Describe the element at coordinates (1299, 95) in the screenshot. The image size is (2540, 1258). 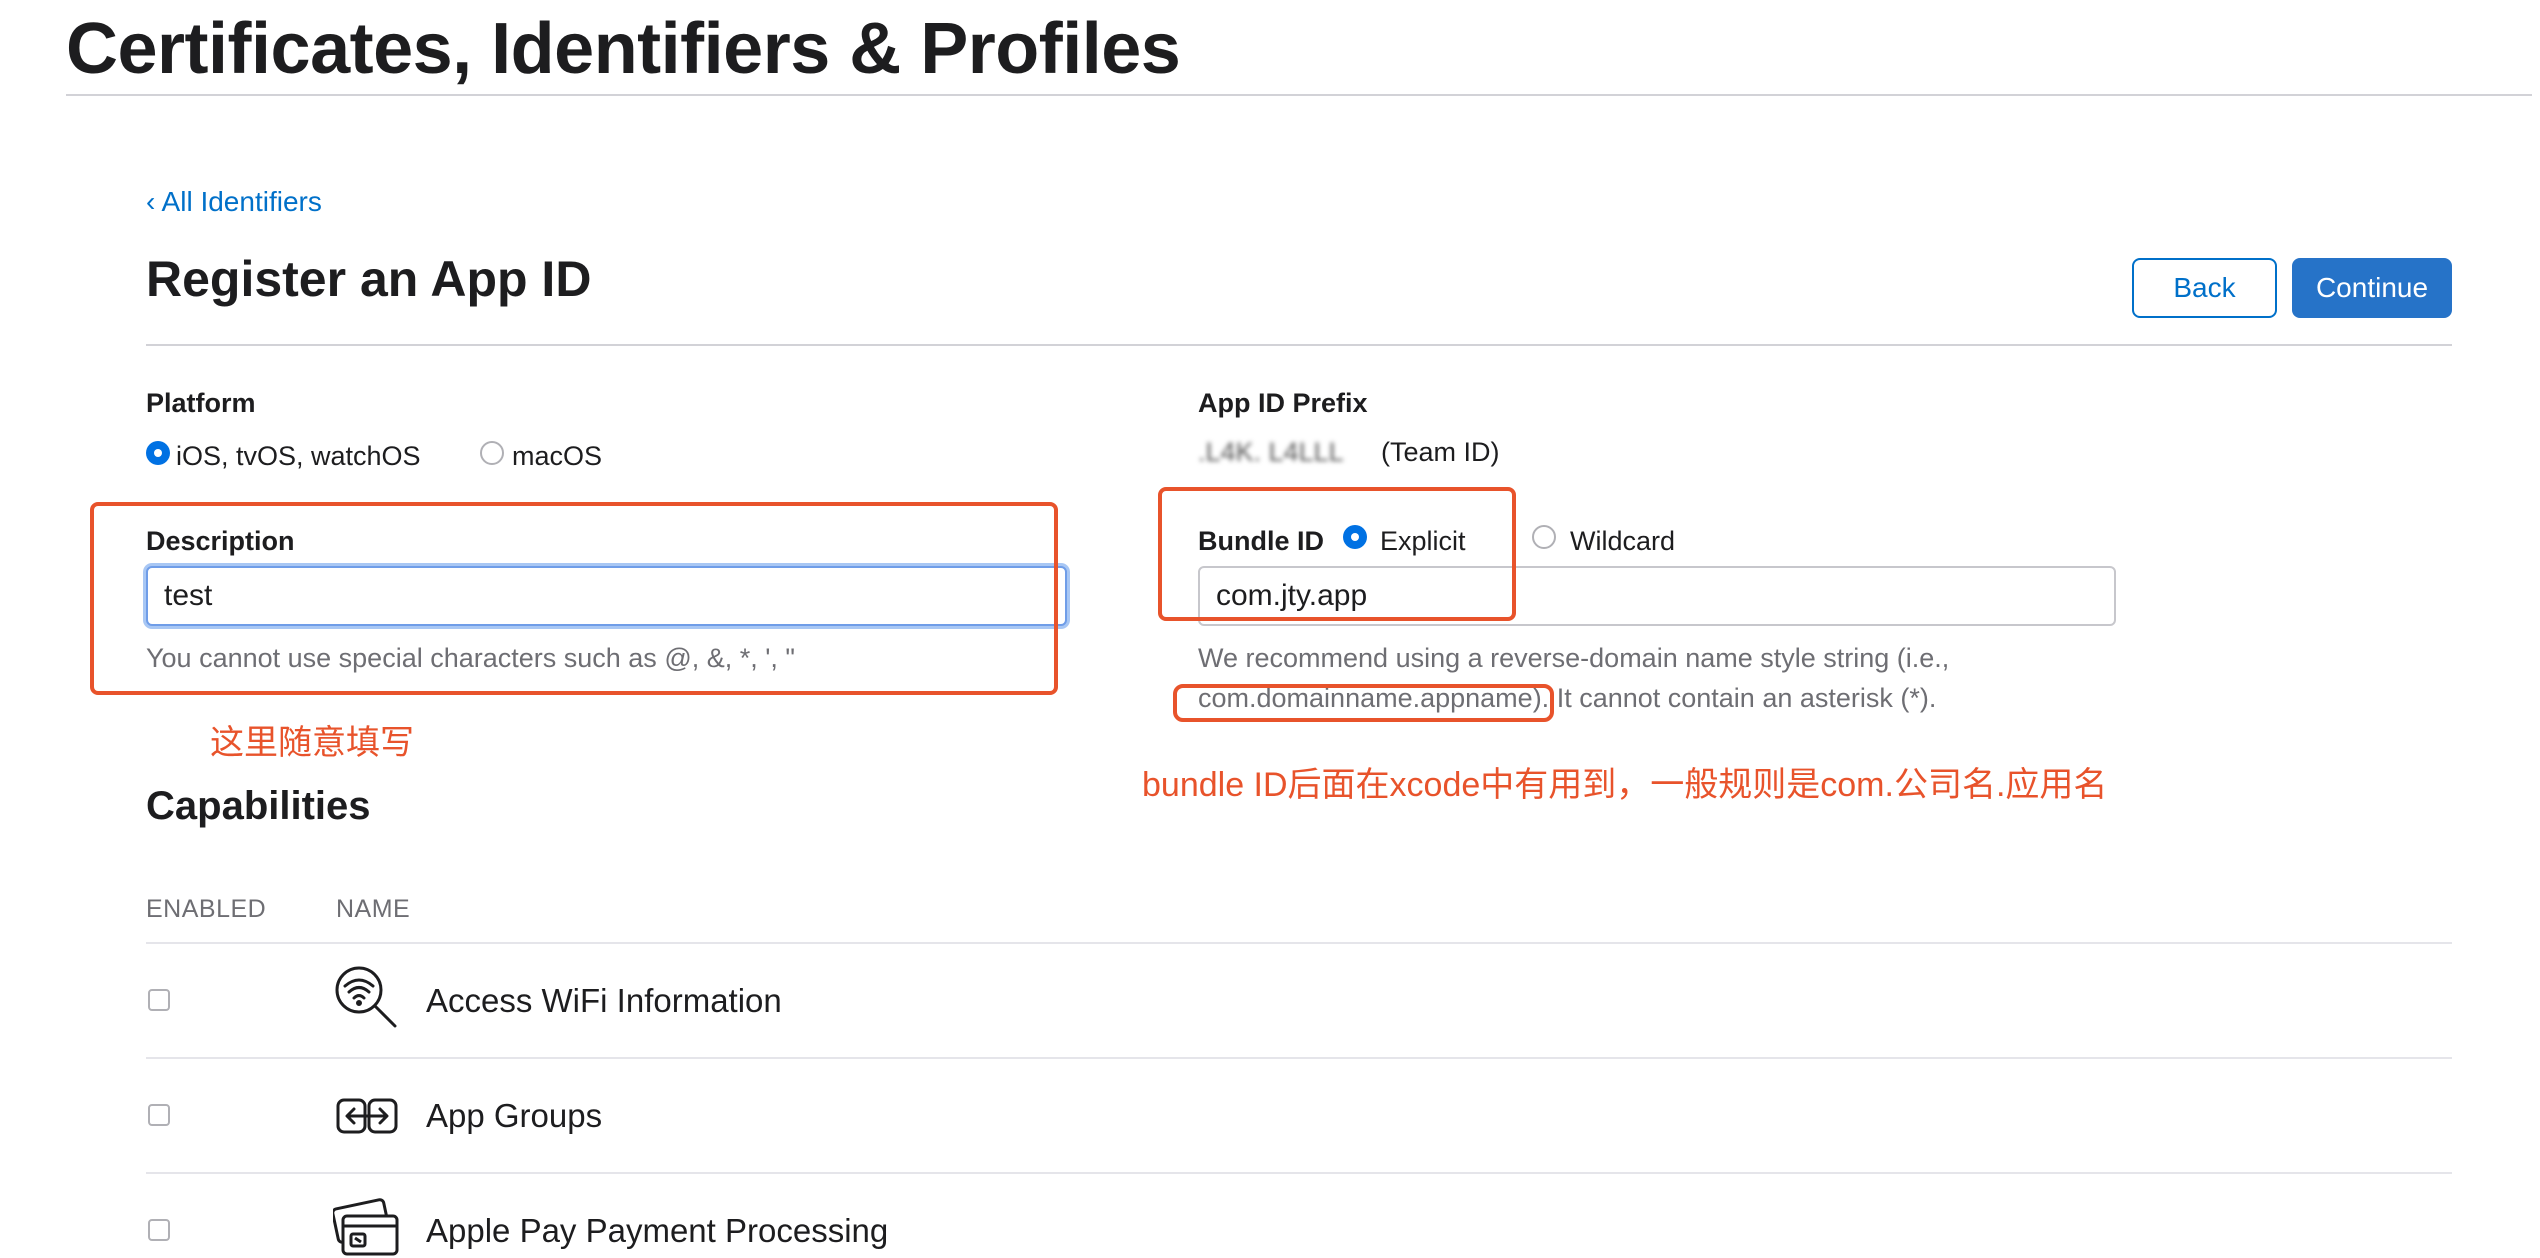
I see `header-divider` at that location.